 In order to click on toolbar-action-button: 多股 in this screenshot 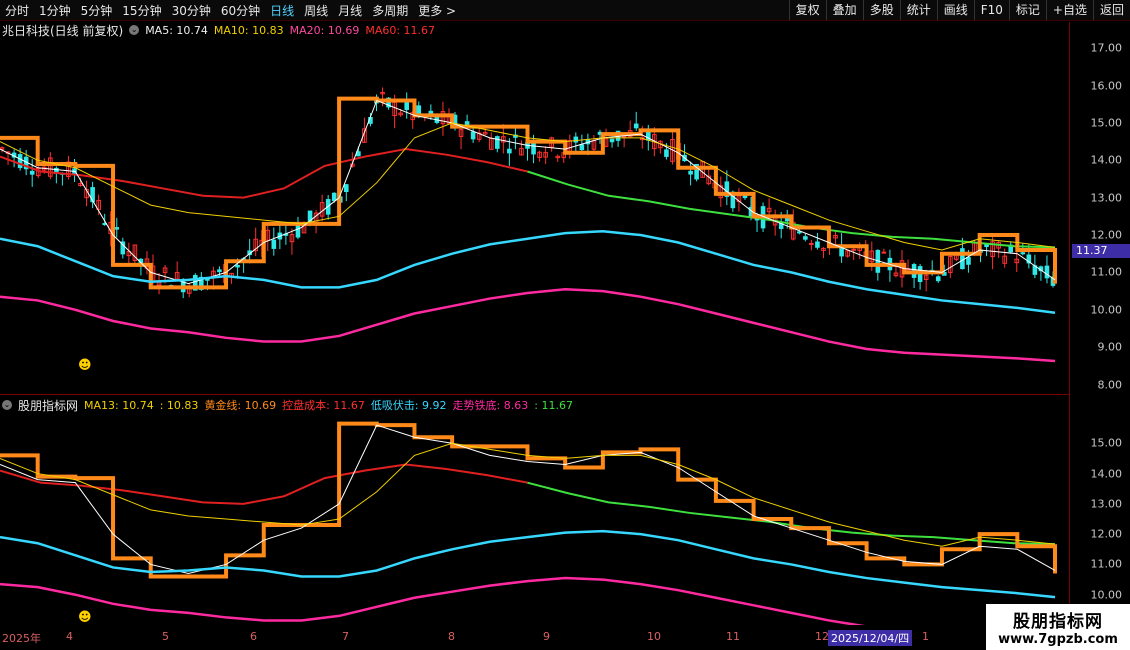, I will do `click(881, 10)`.